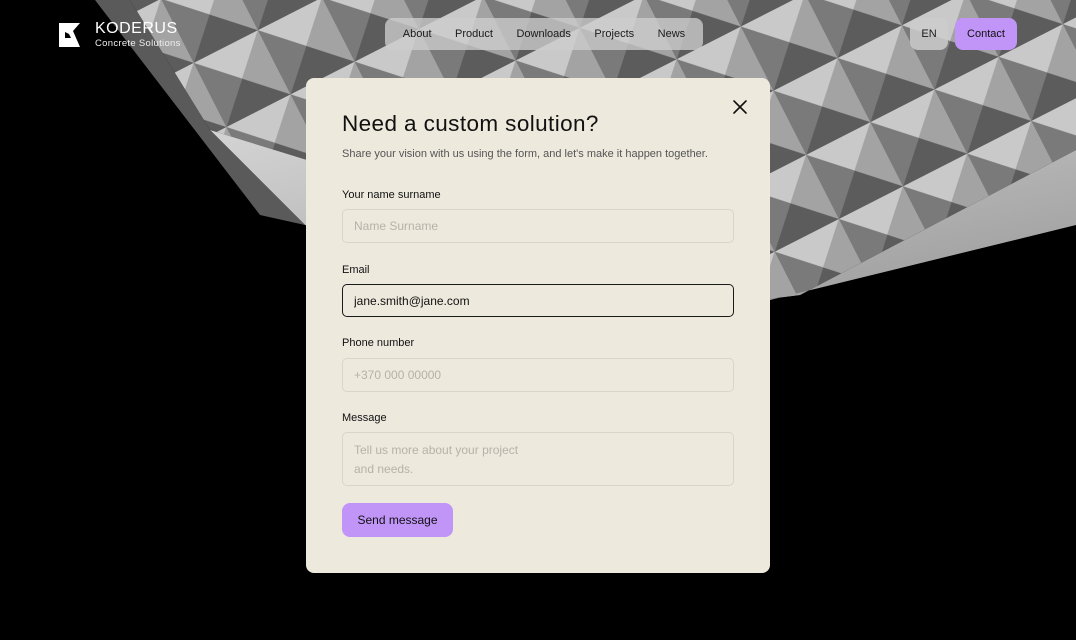 Image resolution: width=1076 pixels, height=640 pixels. What do you see at coordinates (538, 459) in the screenshot?
I see `message-textarea` at bounding box center [538, 459].